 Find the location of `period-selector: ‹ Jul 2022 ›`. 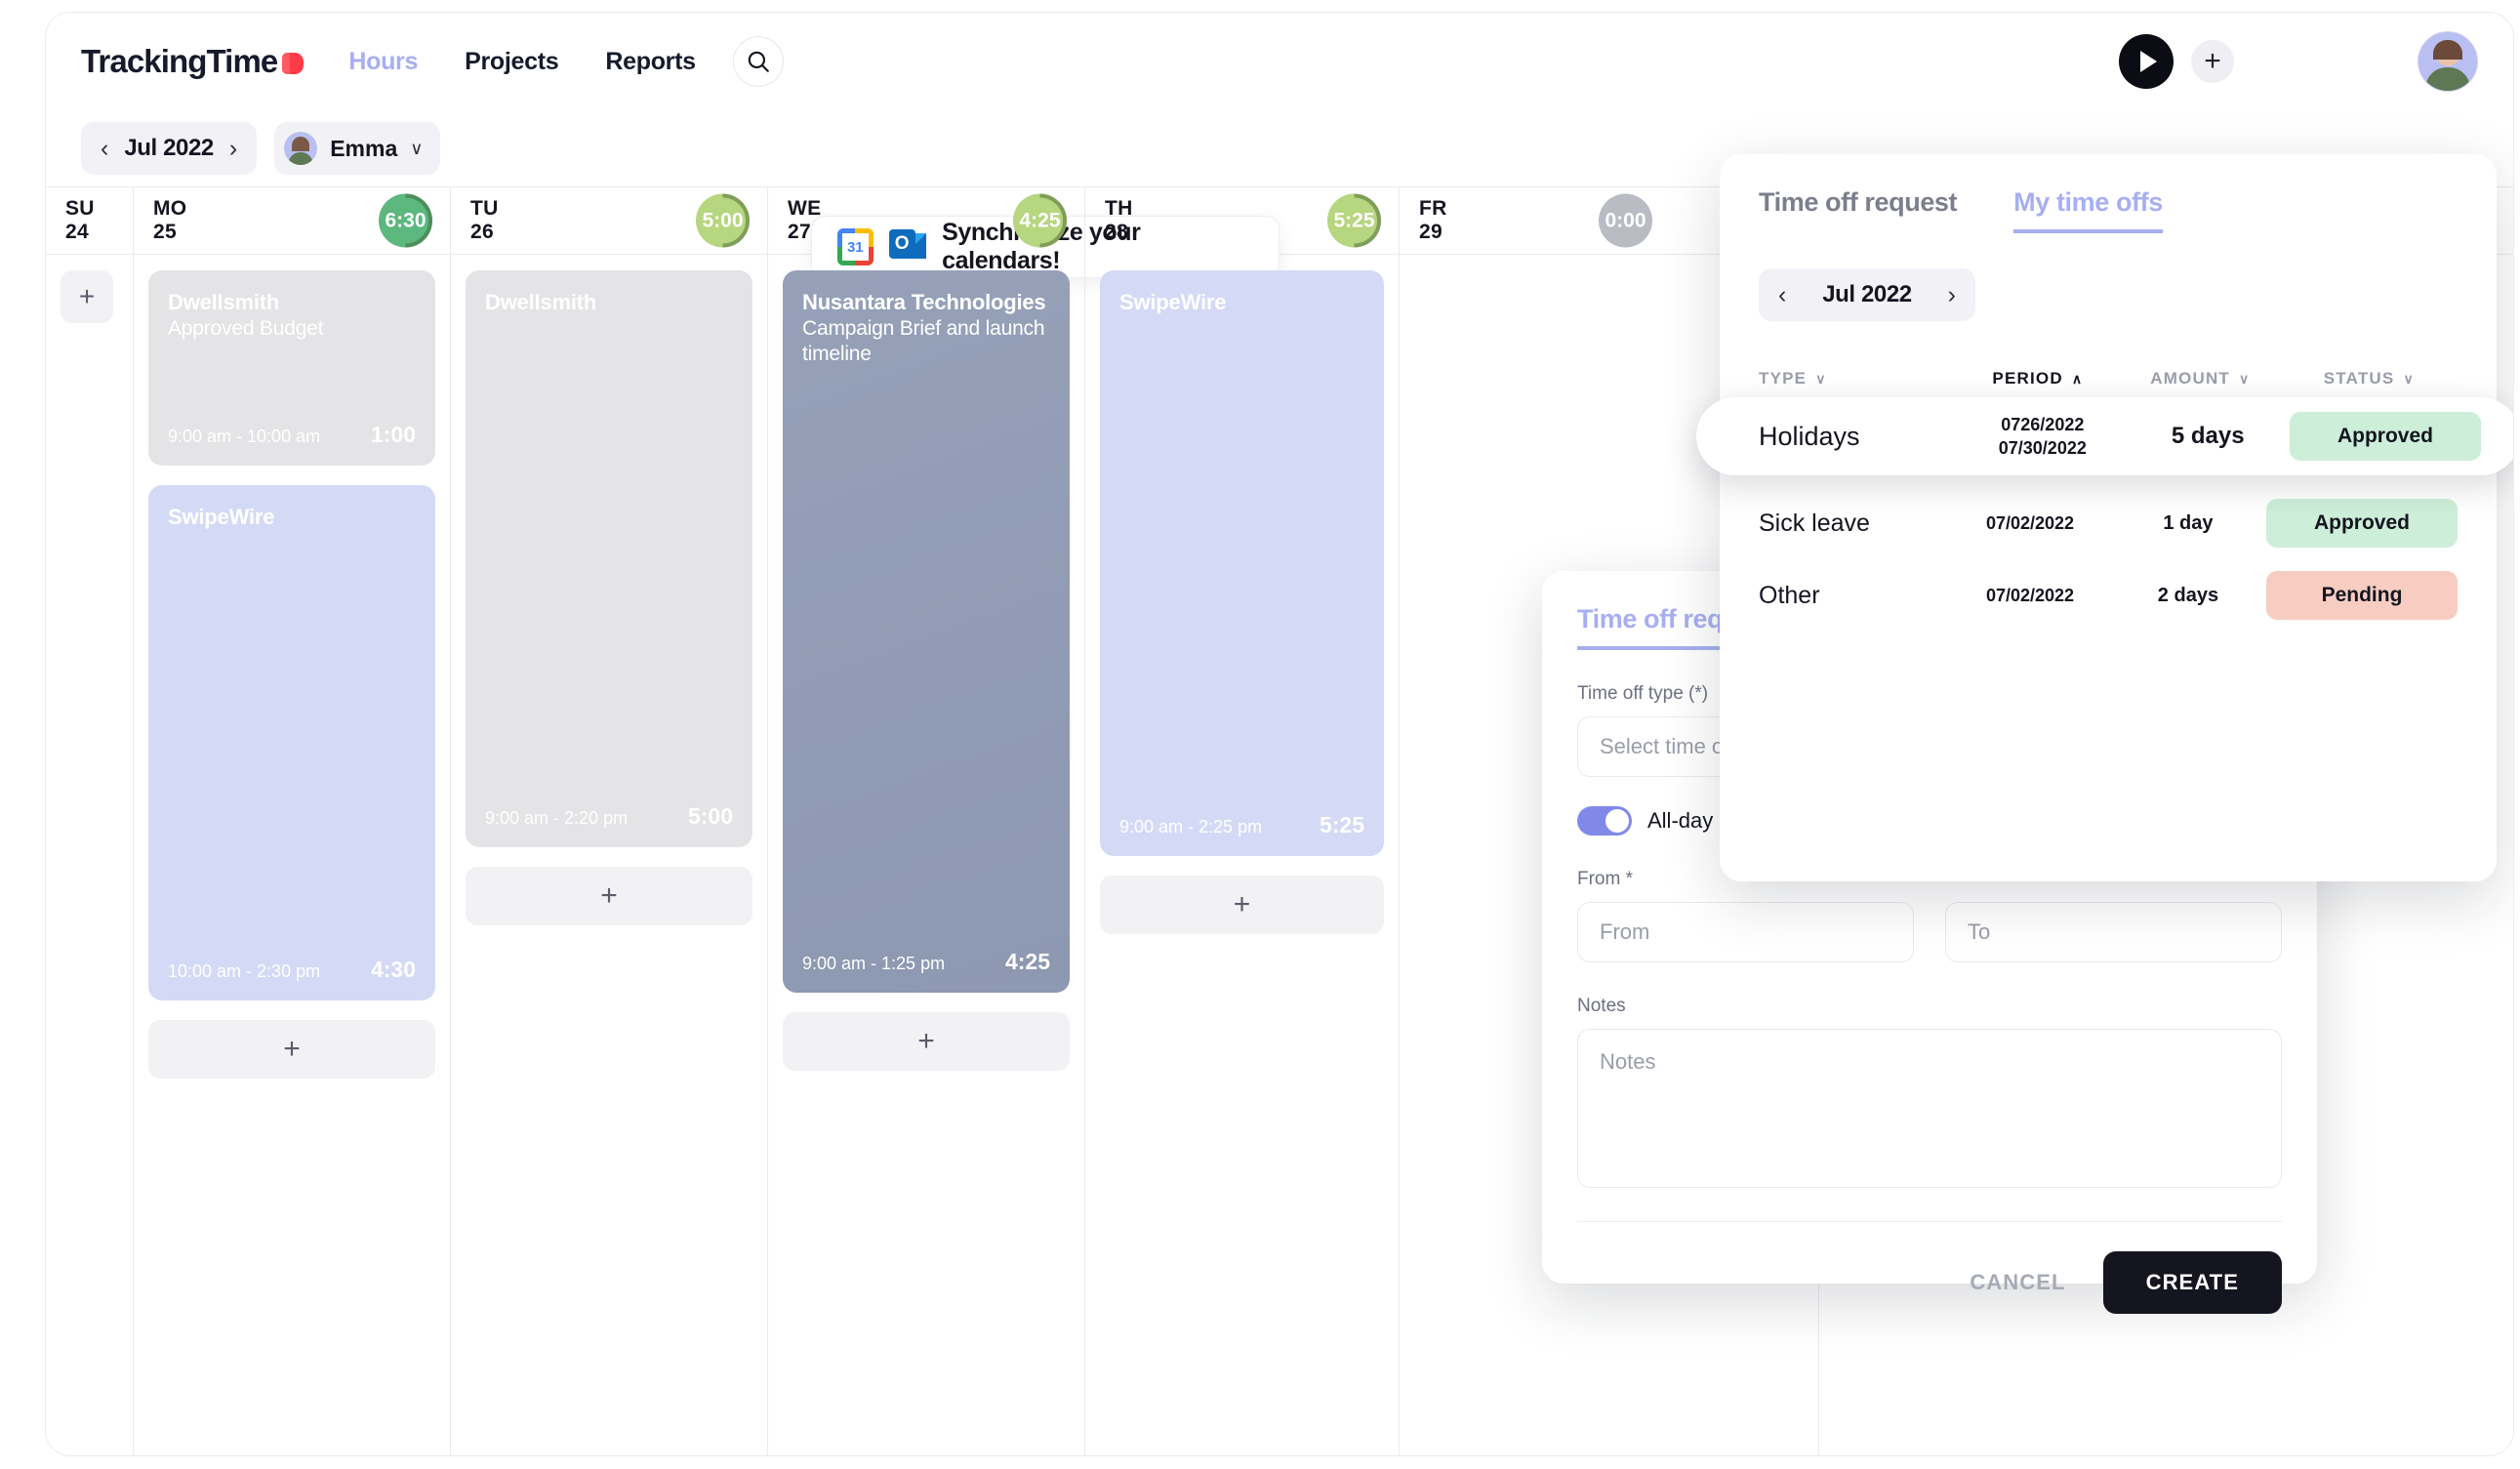

period-selector: ‹ Jul 2022 › is located at coordinates (169, 148).